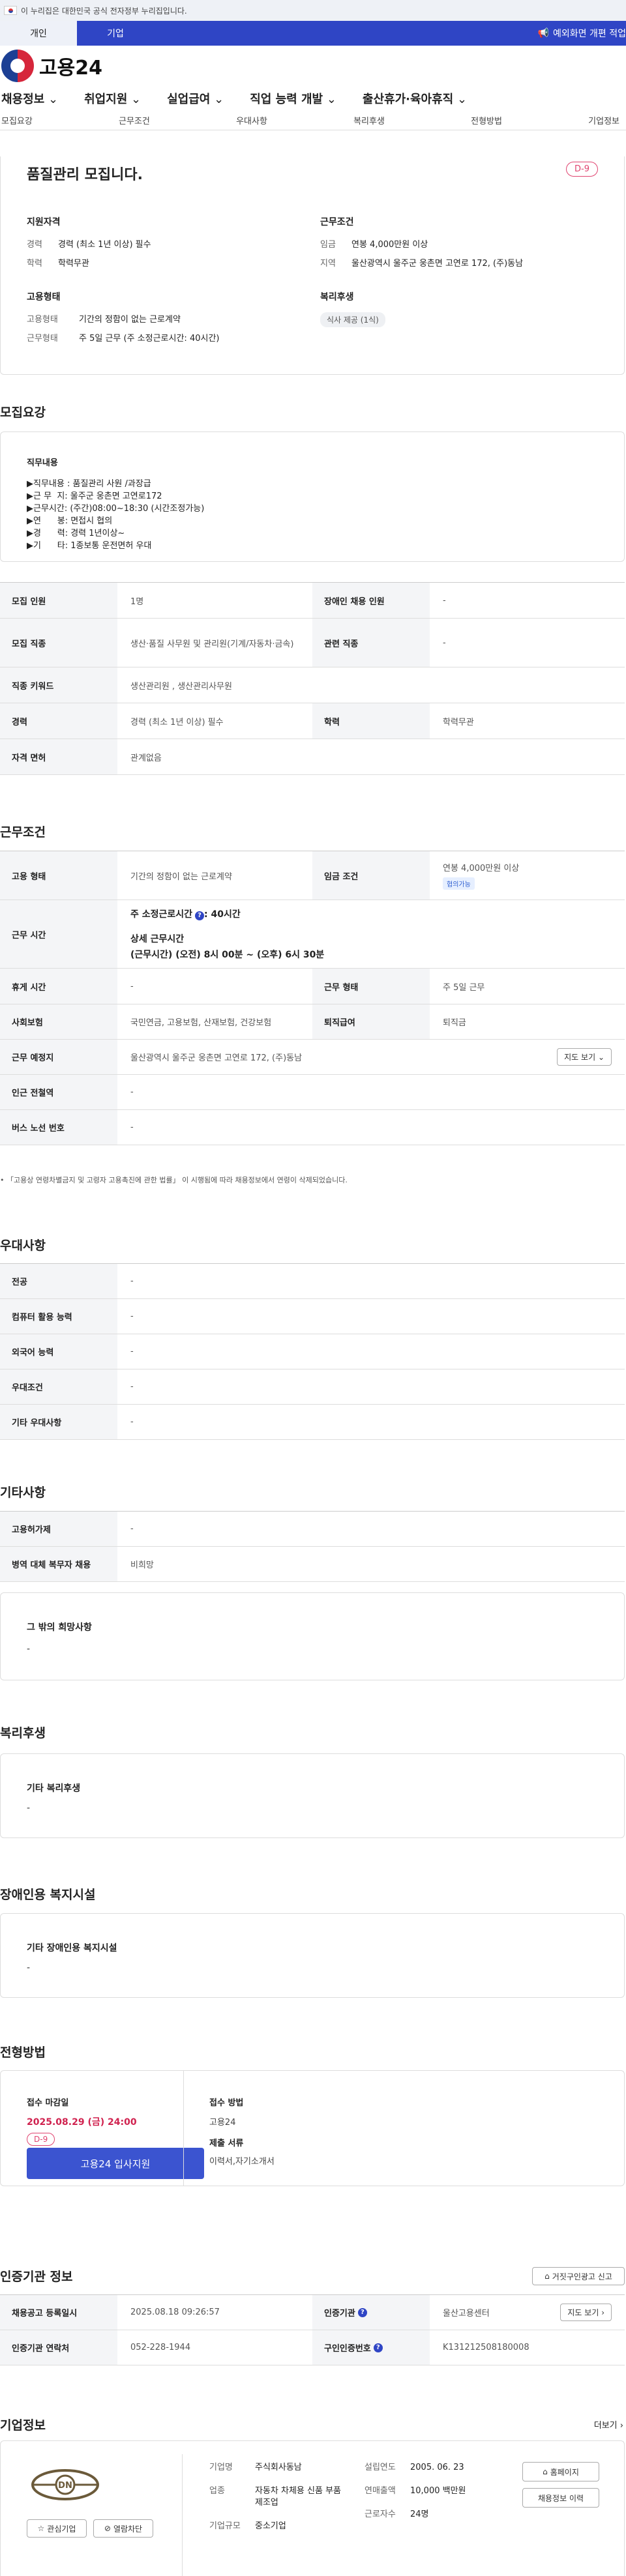  What do you see at coordinates (415, 2491) in the screenshot?
I see `company-field: 연매출액 10,000 백만원` at bounding box center [415, 2491].